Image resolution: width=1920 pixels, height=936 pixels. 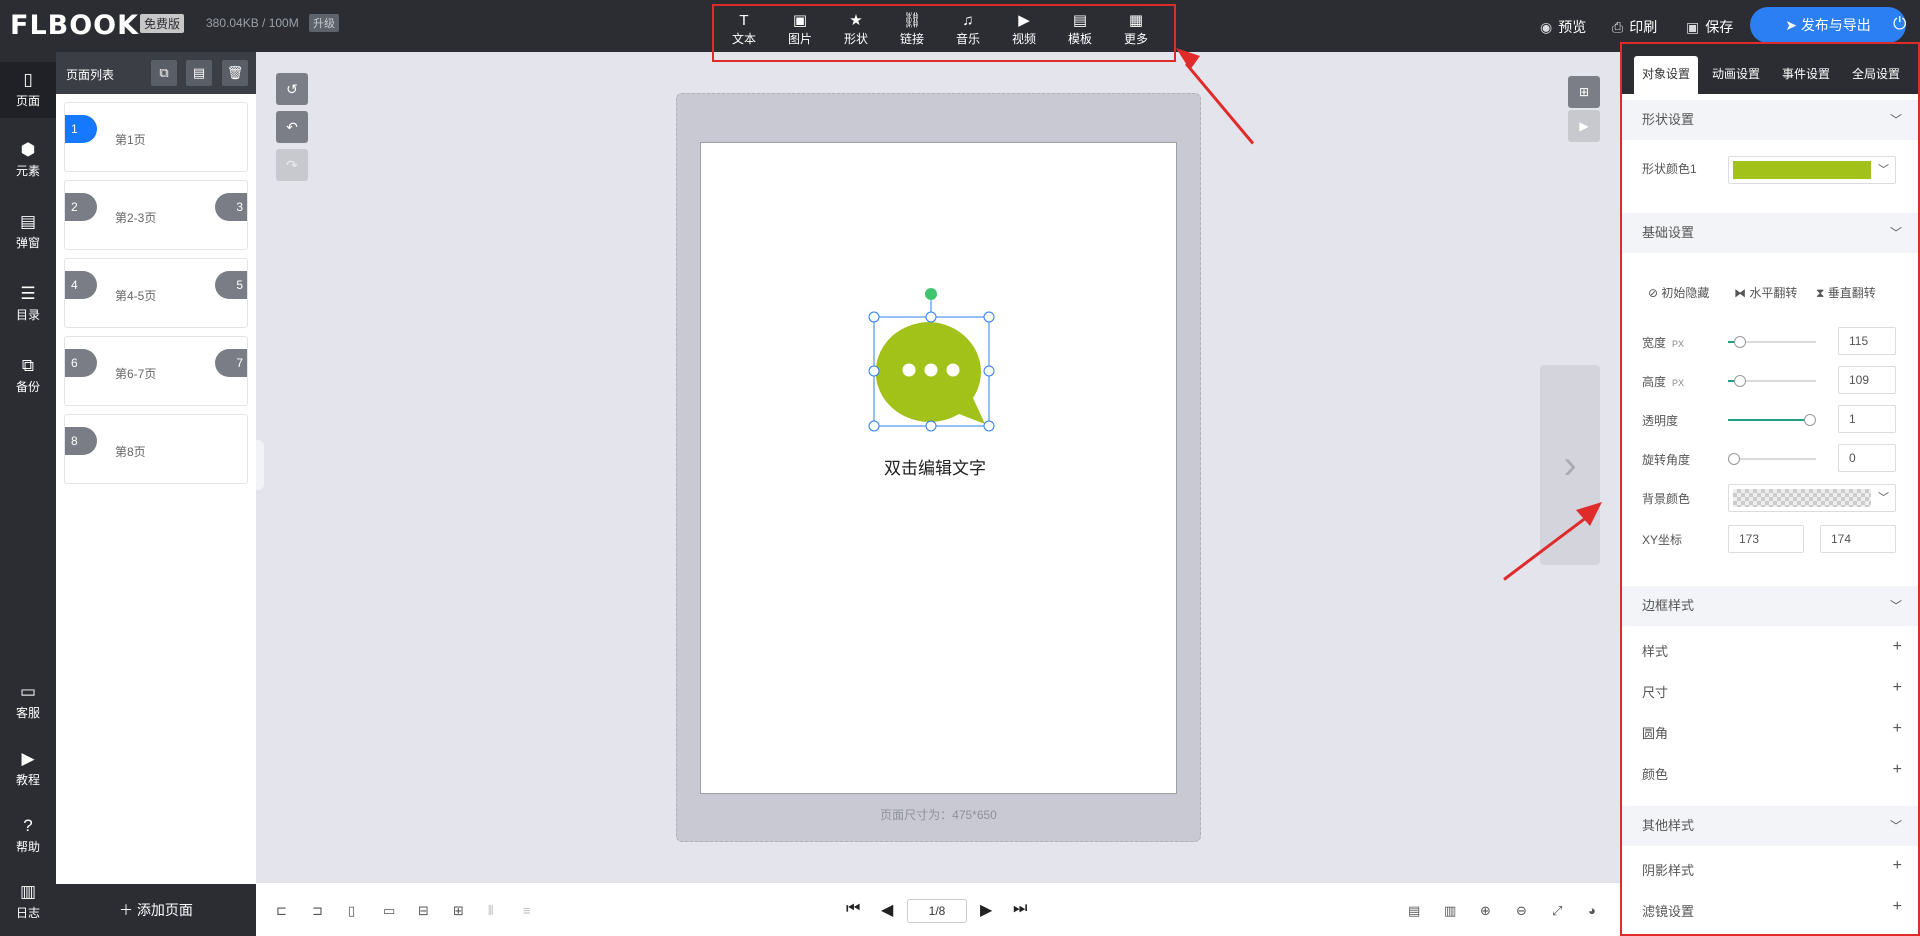 What do you see at coordinates (1812, 170) in the screenshot?
I see `shape-color-picker: ﹀` at bounding box center [1812, 170].